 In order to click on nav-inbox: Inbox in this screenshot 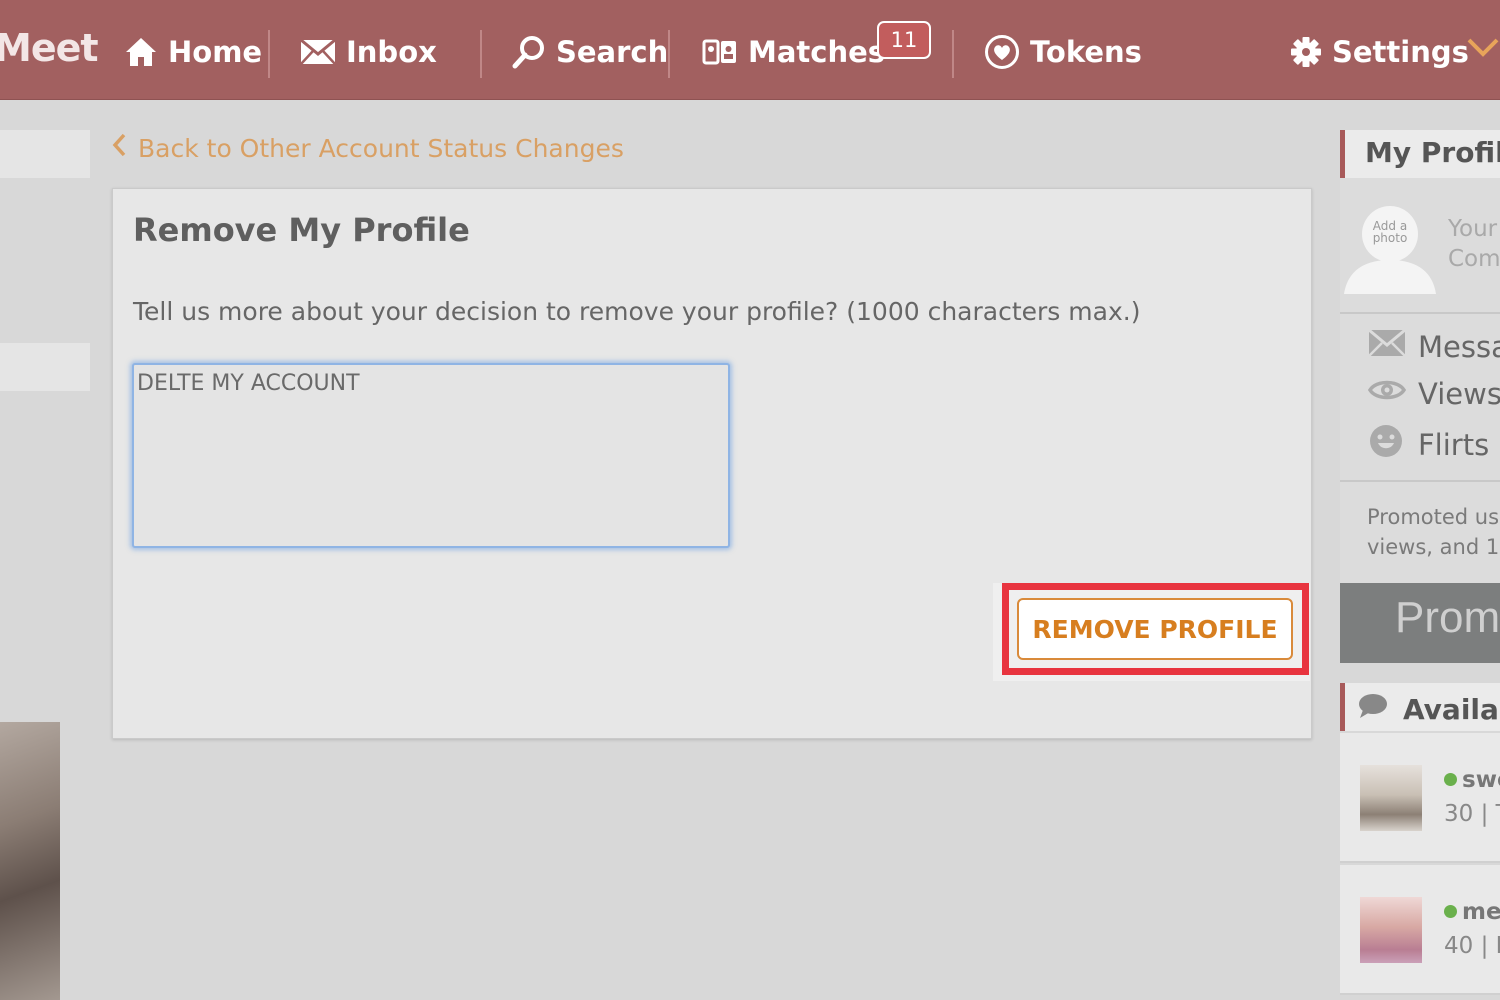, I will do `click(368, 52)`.